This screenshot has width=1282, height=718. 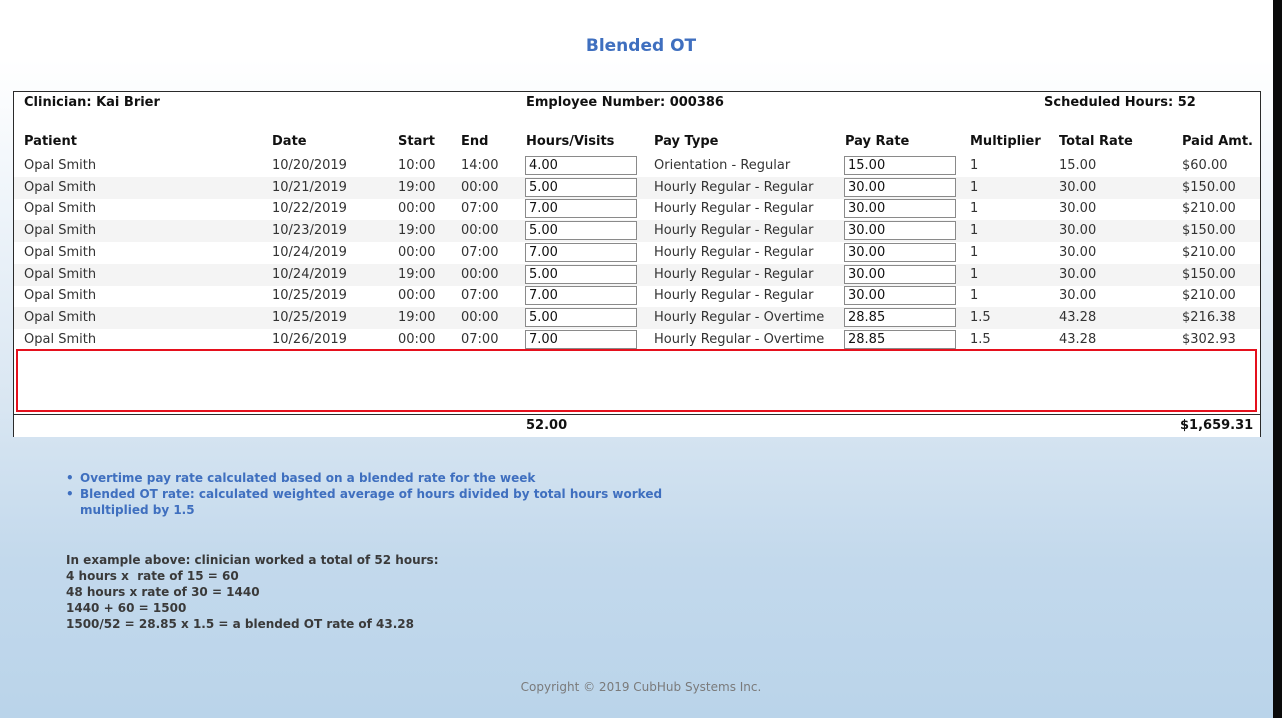 What do you see at coordinates (637, 425) in the screenshot?
I see `totals-row: 52.00 $1,659.31` at bounding box center [637, 425].